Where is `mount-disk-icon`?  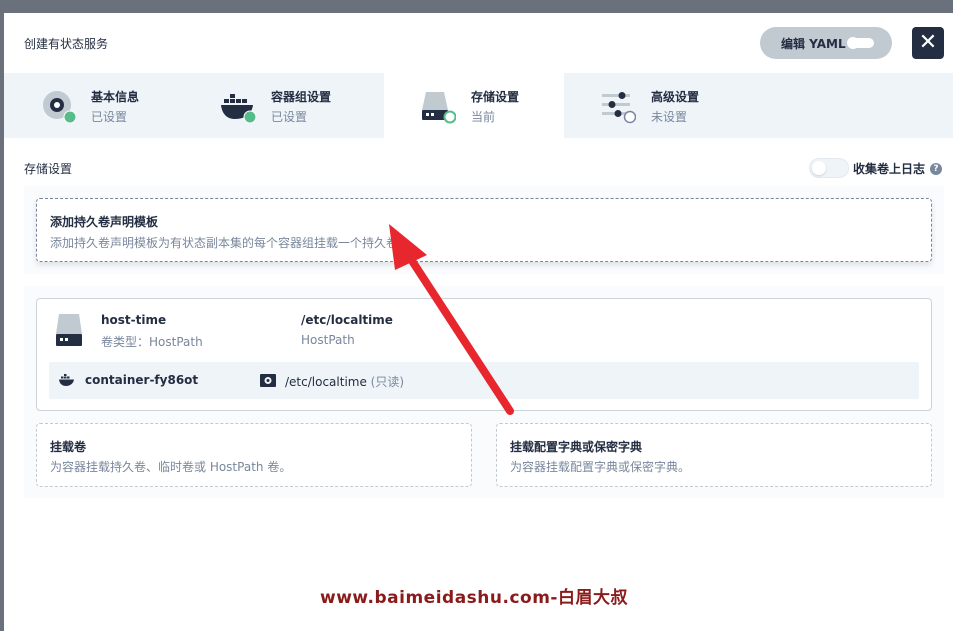 mount-disk-icon is located at coordinates (268, 380).